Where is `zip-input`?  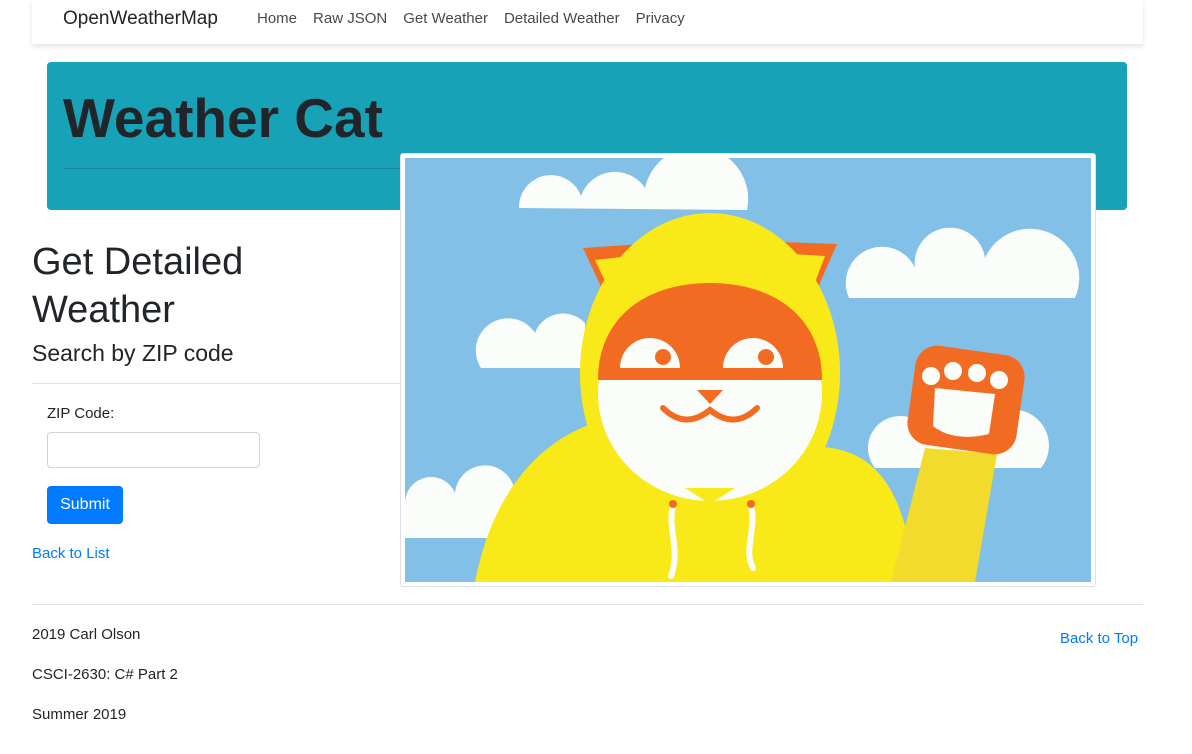
zip-input is located at coordinates (153, 450).